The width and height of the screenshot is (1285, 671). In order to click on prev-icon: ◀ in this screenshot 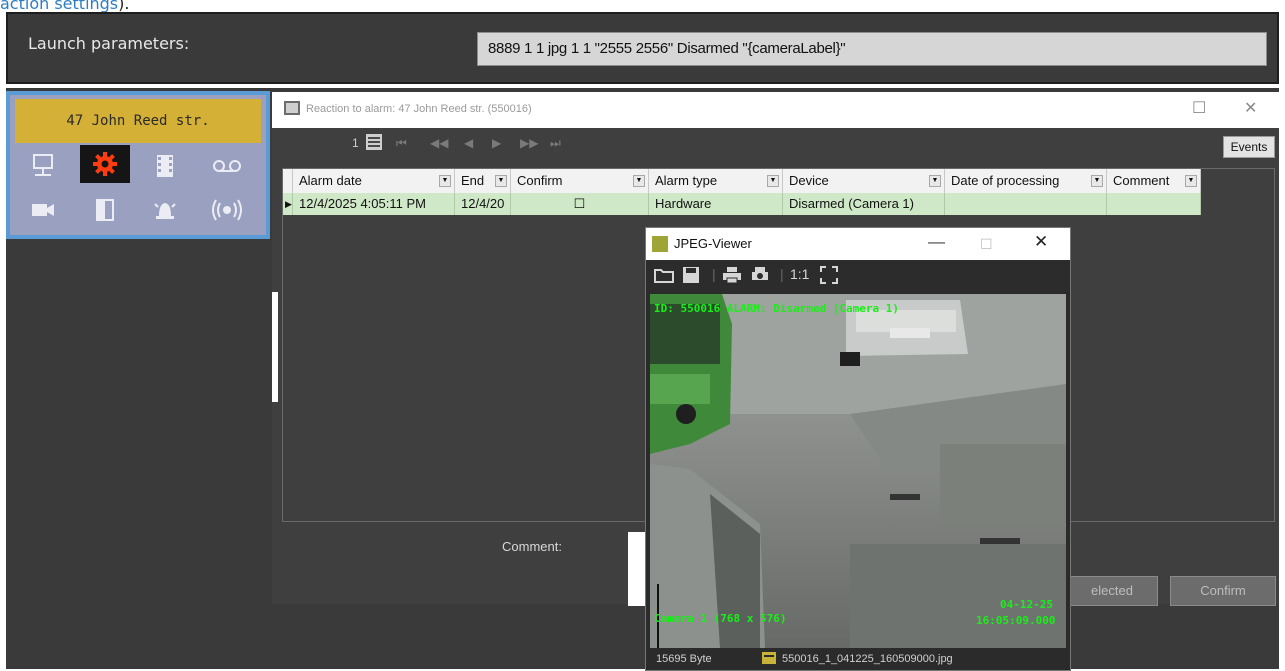, I will do `click(468, 143)`.